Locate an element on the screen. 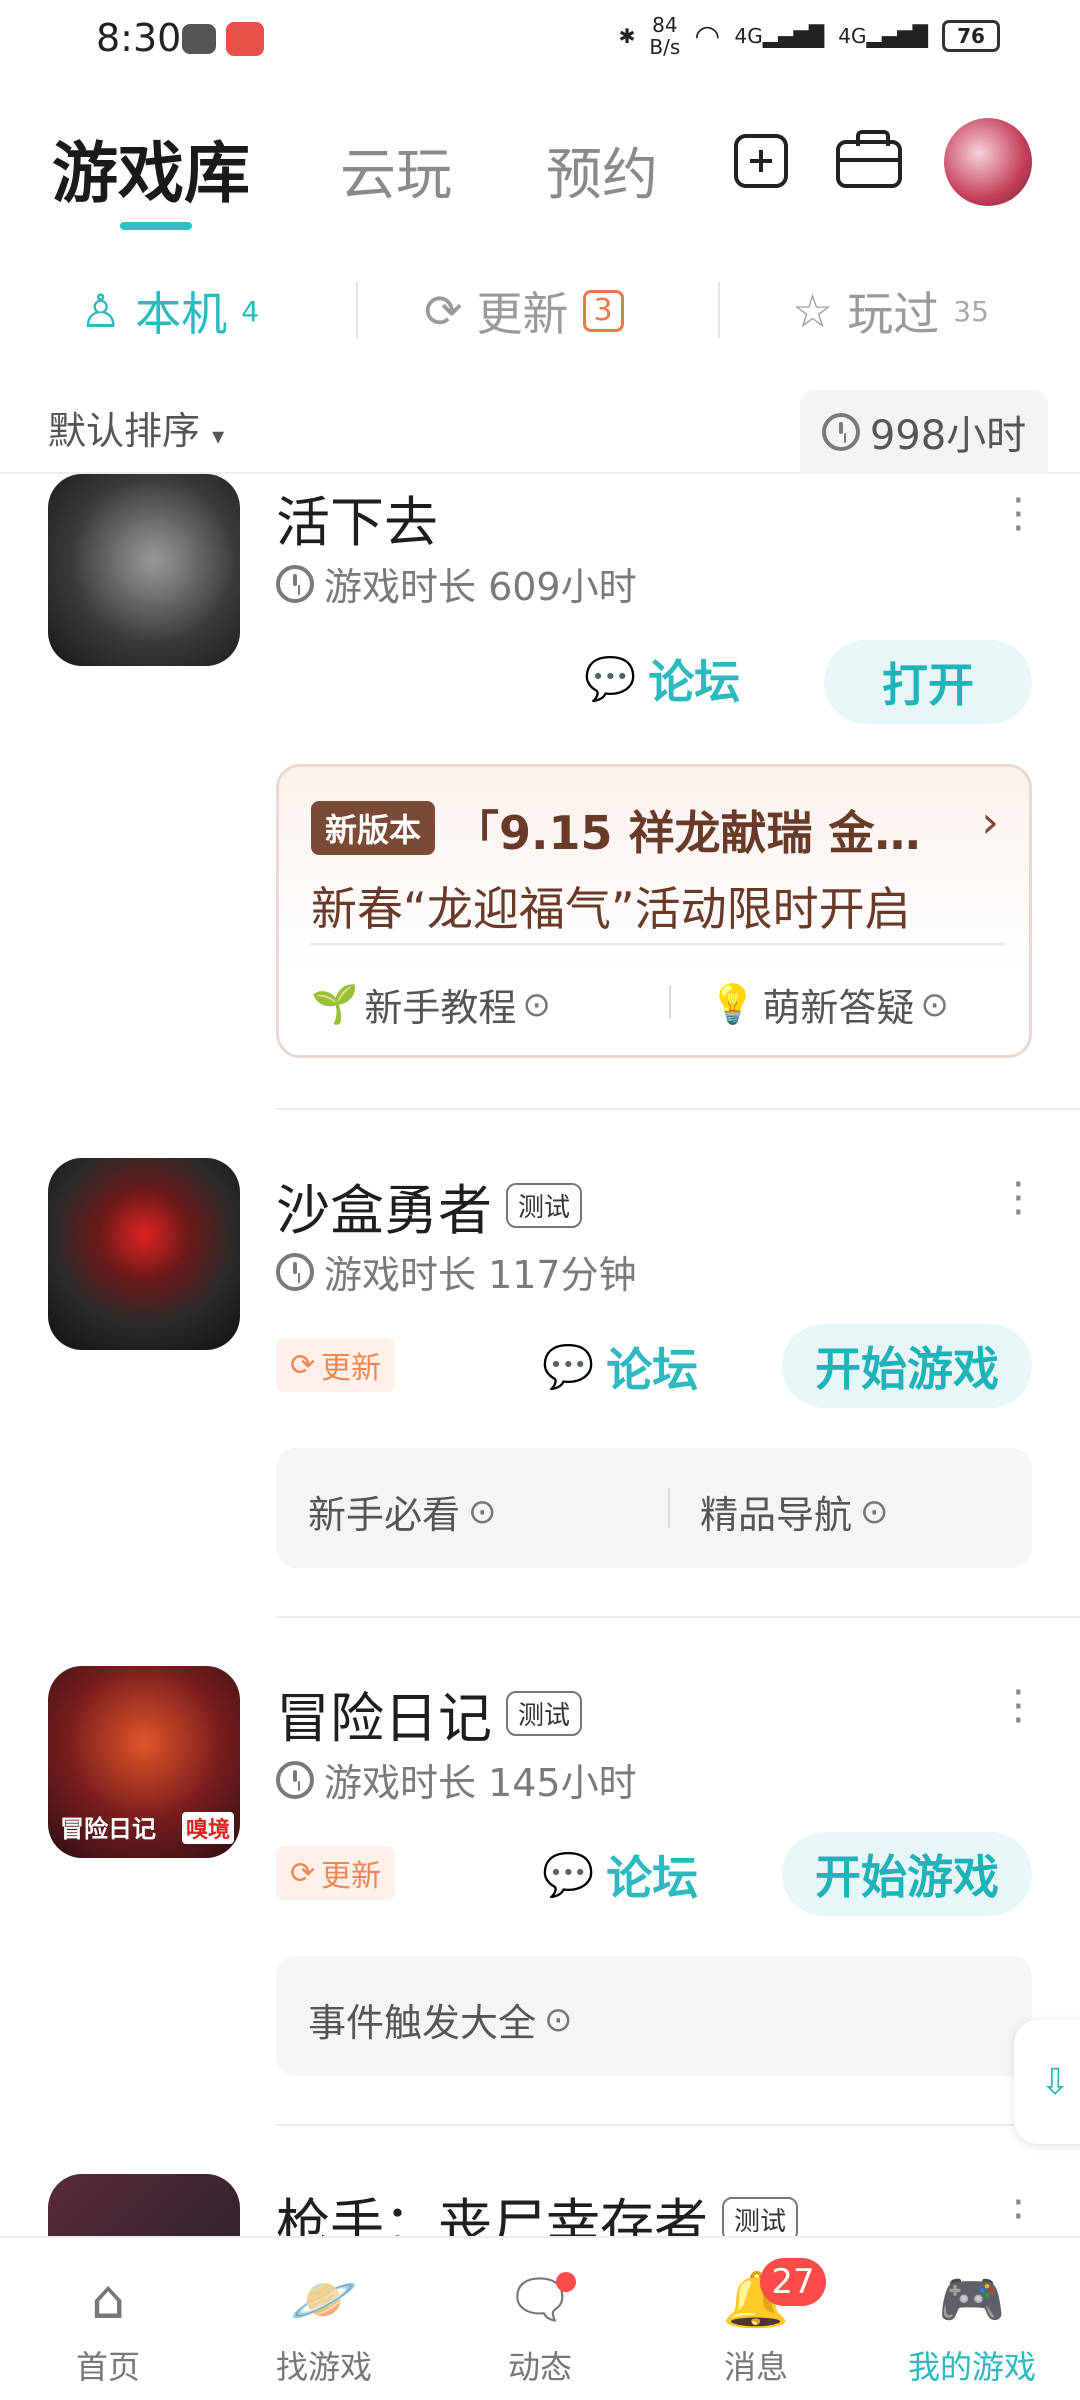 The image size is (1080, 2400). nav-feed: 🗨 动态 is located at coordinates (540, 2319).